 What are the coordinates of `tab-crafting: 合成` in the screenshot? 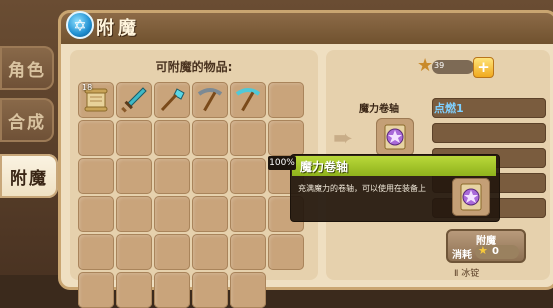 It's located at (27, 120).